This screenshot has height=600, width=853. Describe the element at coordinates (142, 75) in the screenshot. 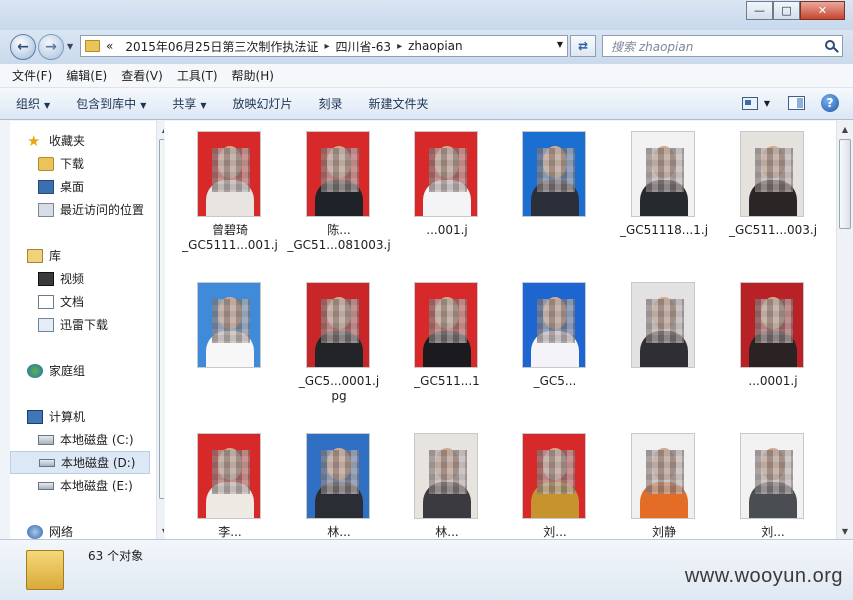

I see `menu-view: 查看(V)` at that location.